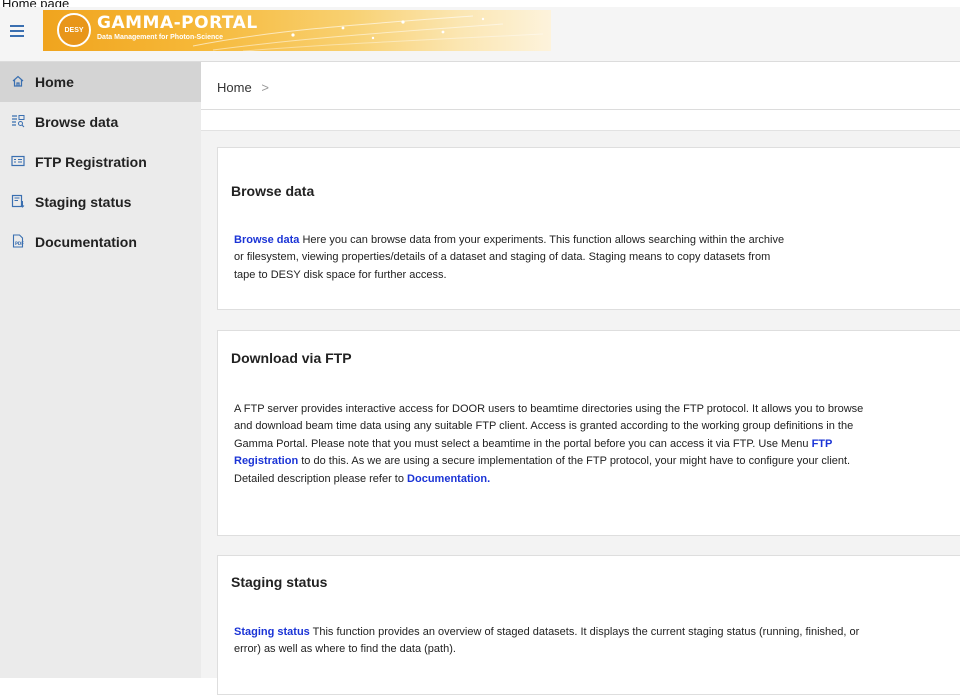 This screenshot has width=960, height=695. What do you see at coordinates (177, 23) in the screenshot?
I see `brand-title: GAMMA-PORTAL` at bounding box center [177, 23].